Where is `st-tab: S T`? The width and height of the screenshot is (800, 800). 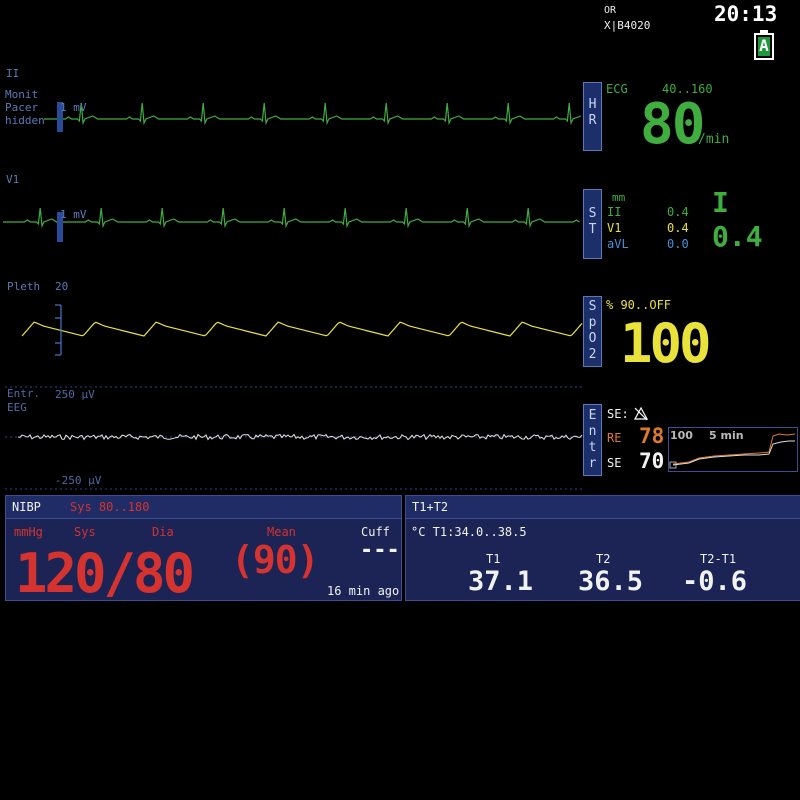
st-tab: S T is located at coordinates (592, 224).